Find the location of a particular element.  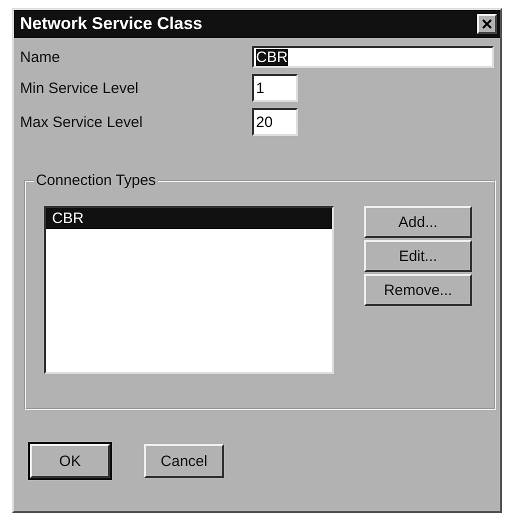

group-title: Connection Types is located at coordinates (96, 180).